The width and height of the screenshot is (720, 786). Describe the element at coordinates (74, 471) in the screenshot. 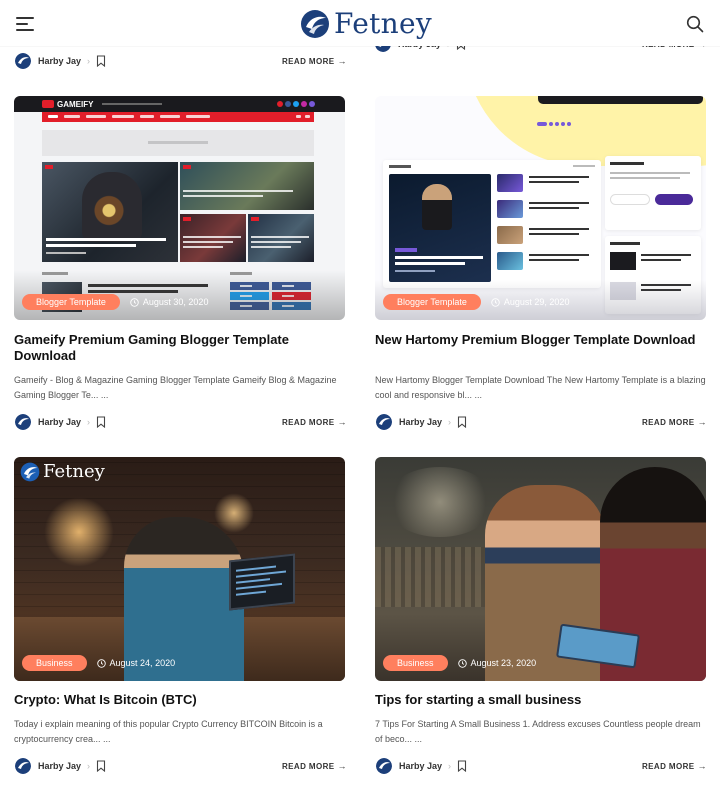

I see `watermark-logo-text: Fetney` at that location.